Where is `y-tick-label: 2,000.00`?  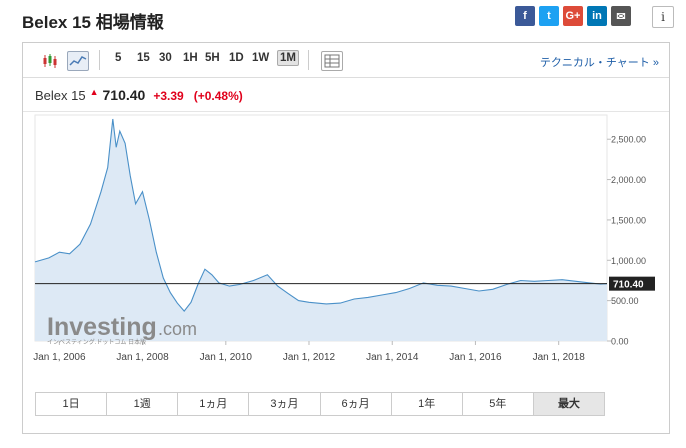 y-tick-label: 2,000.00 is located at coordinates (628, 180).